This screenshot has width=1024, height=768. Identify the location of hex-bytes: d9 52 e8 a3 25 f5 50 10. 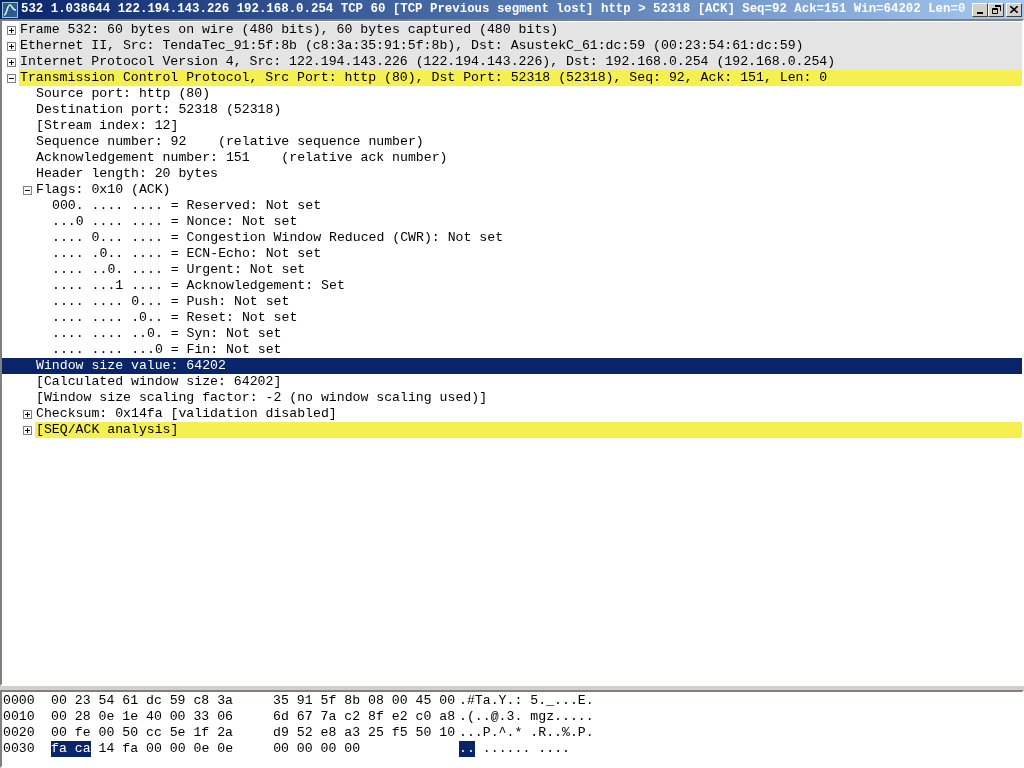
(364, 733).